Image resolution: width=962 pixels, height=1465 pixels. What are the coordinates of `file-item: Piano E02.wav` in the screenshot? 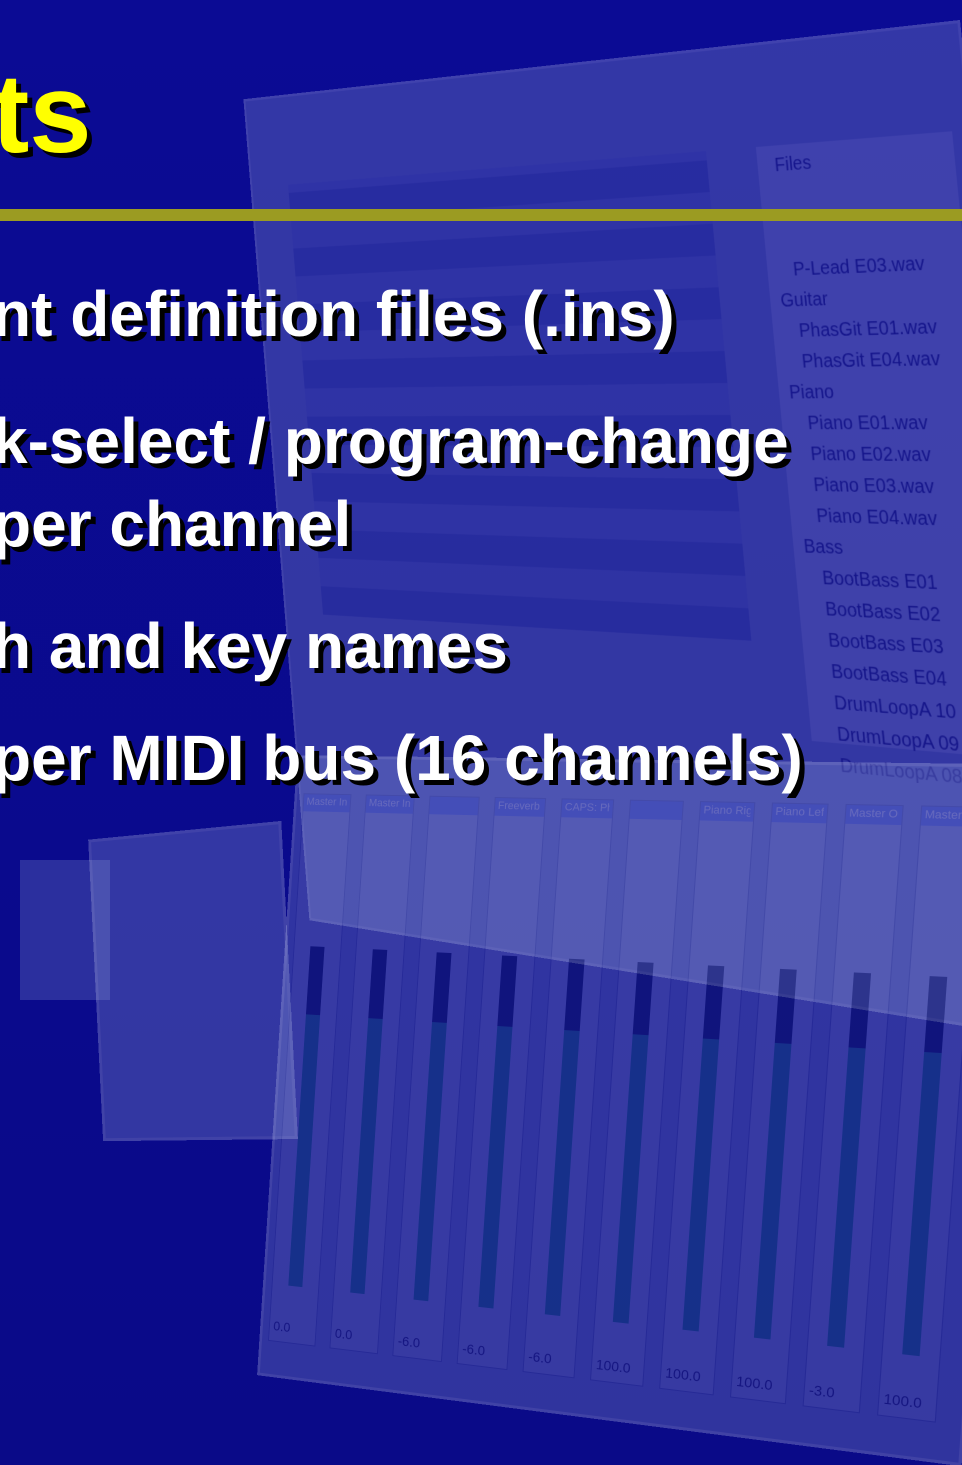 It's located at (870, 455).